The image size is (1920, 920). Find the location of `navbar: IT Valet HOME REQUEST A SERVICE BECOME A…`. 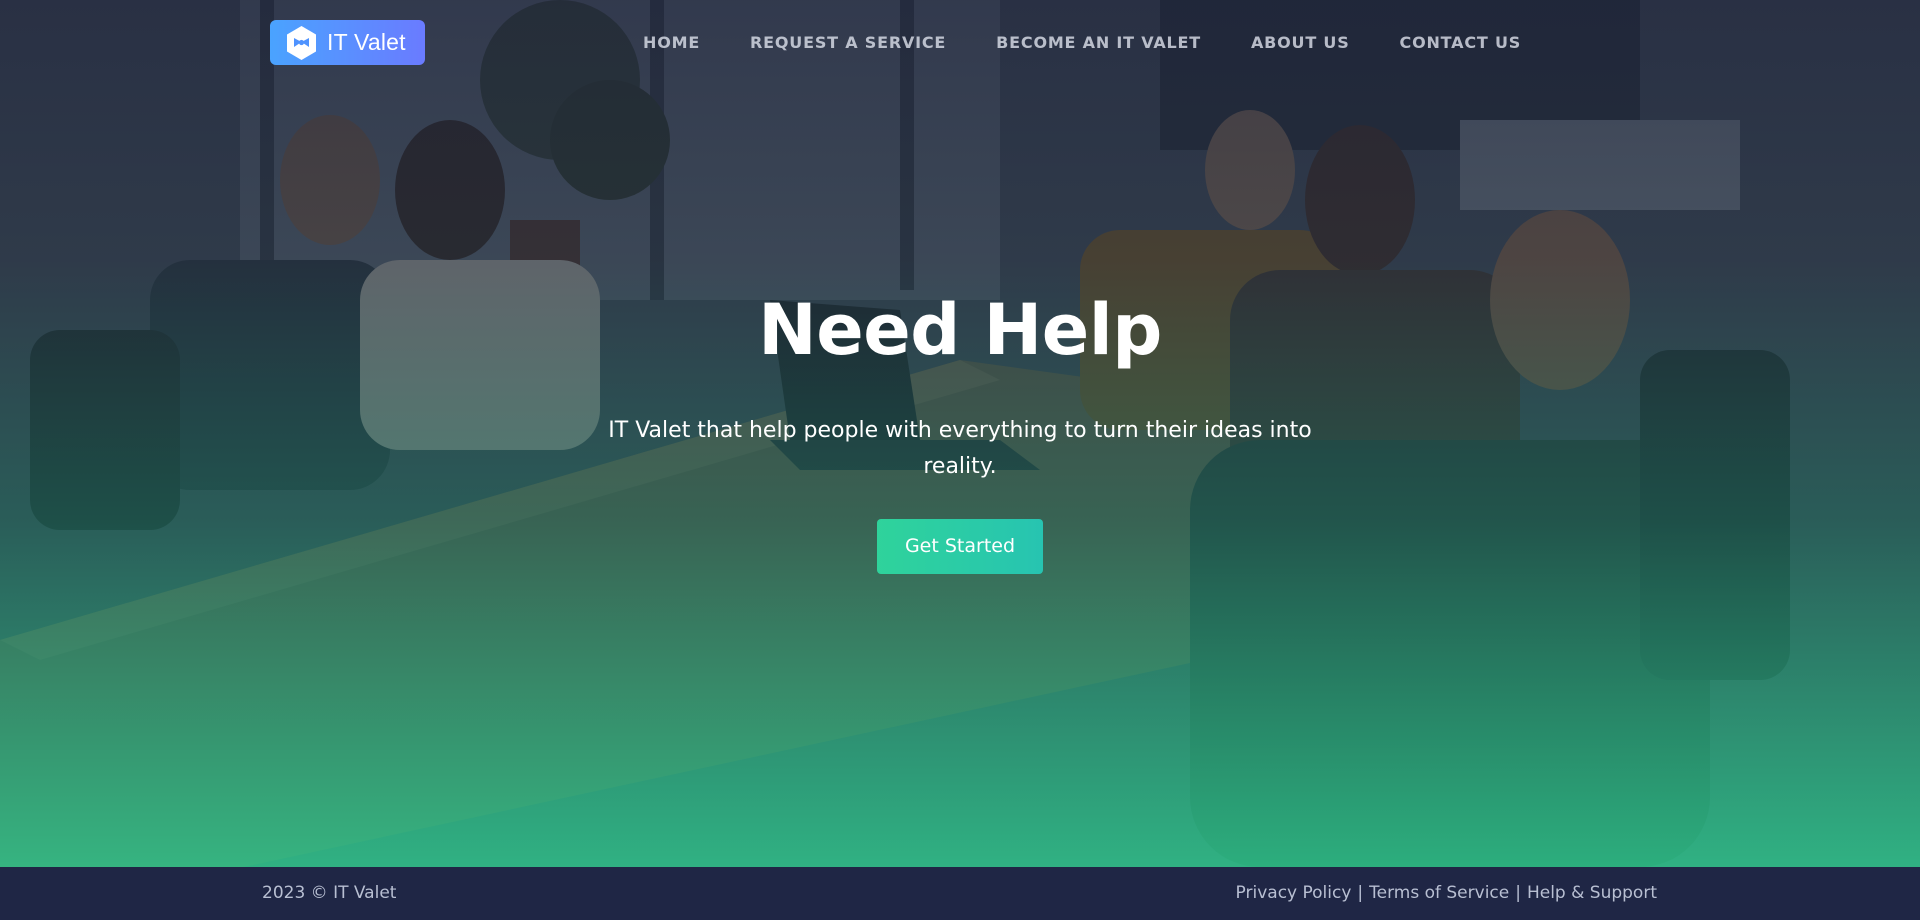

navbar: IT Valet HOME REQUEST A SERVICE BECOME A… is located at coordinates (960, 45).